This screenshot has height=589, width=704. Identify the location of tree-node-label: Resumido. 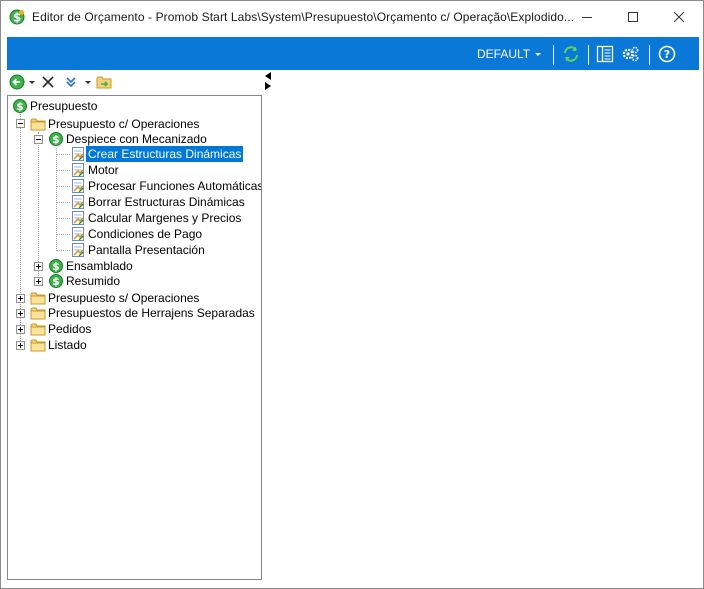
(93, 281).